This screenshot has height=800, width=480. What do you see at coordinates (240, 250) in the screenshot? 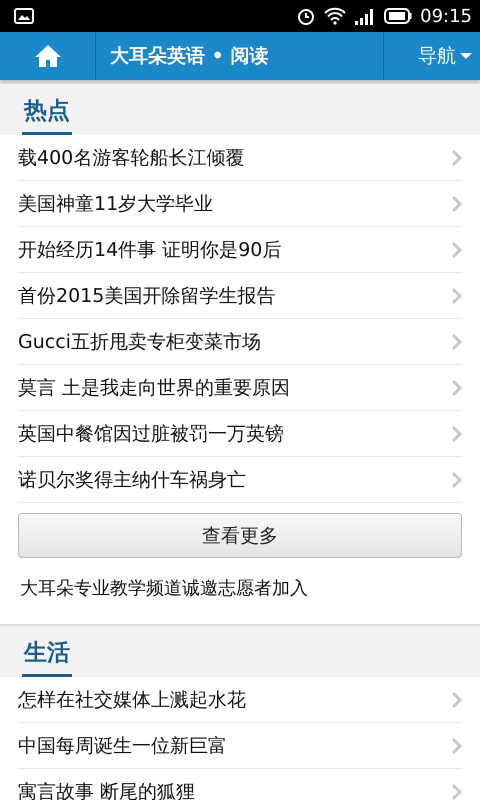
I see `news-item: 开始经历14件事 证明你是90后` at bounding box center [240, 250].